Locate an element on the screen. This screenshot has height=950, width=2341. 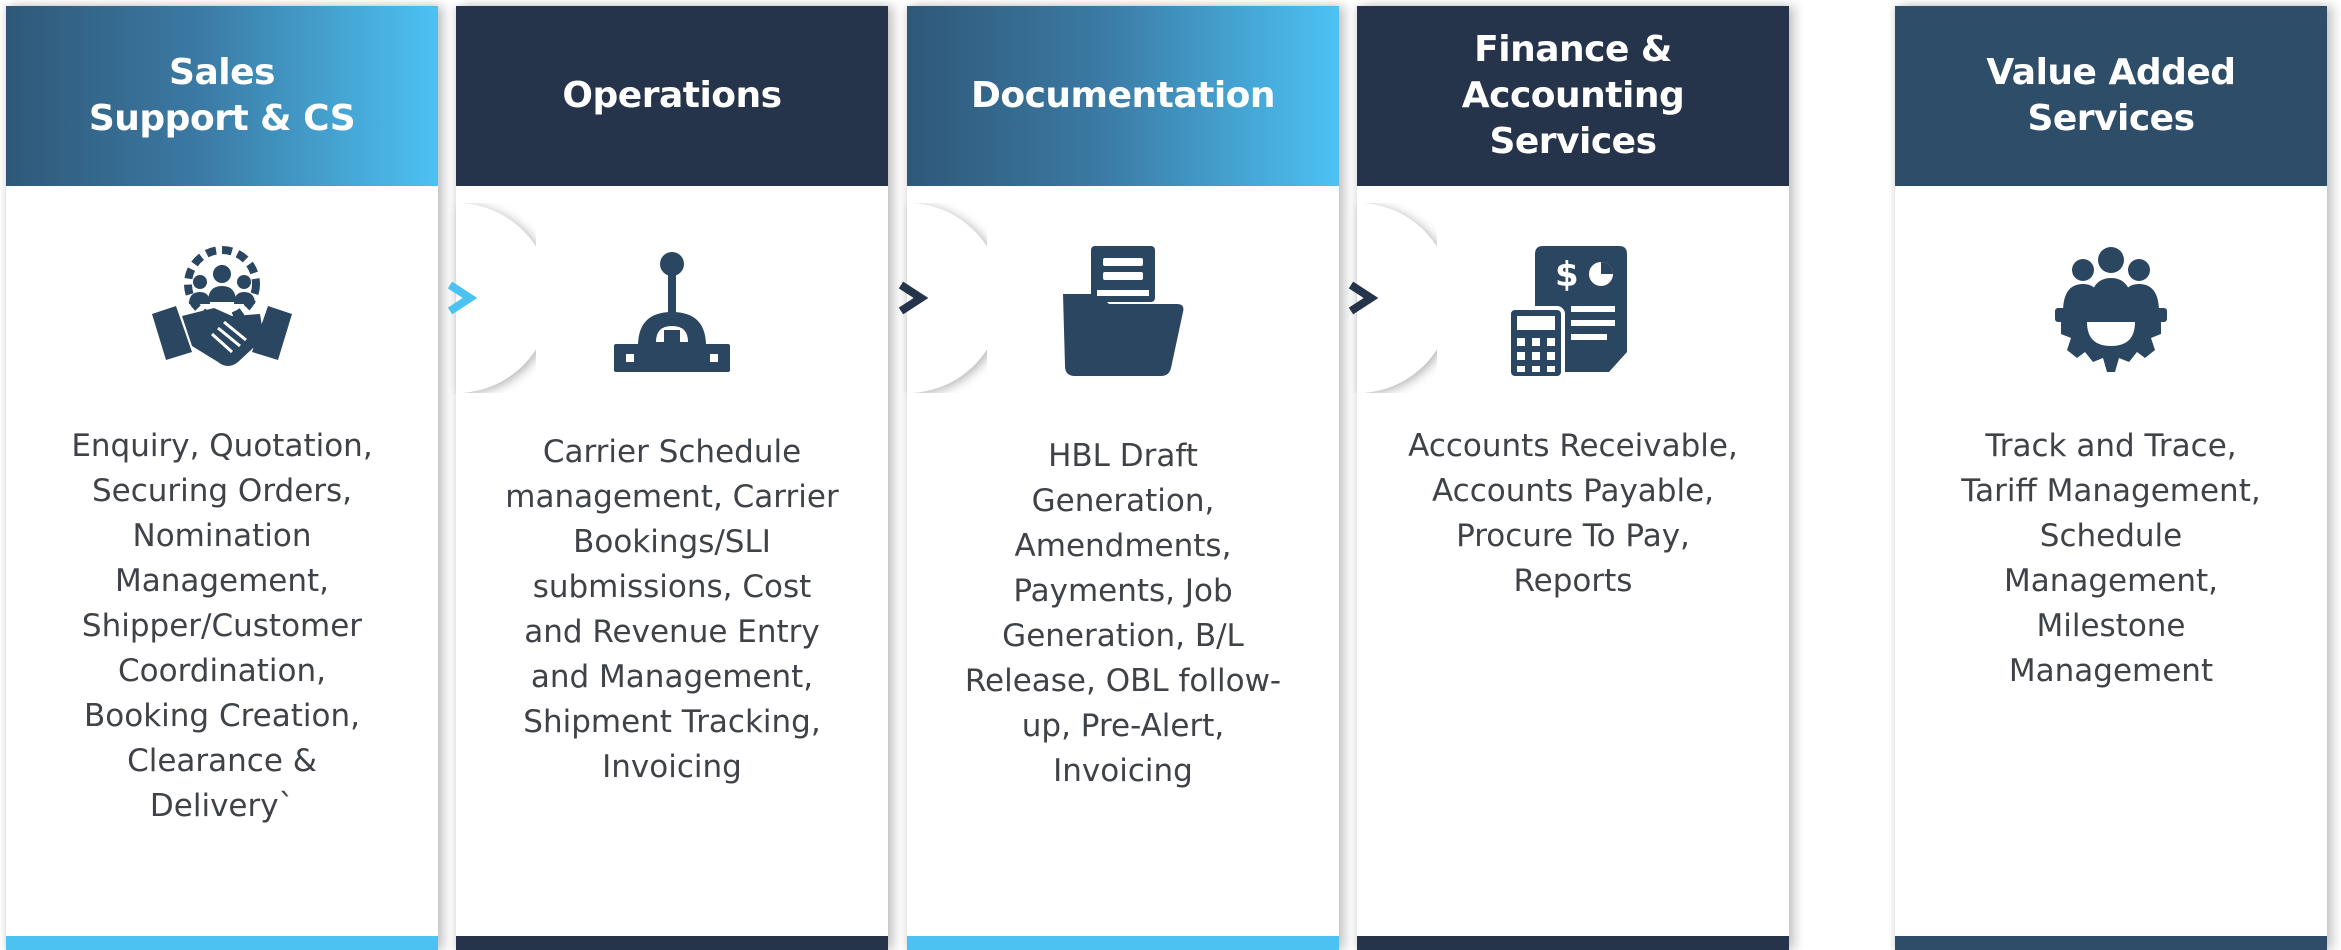
column-title: Documentation is located at coordinates (1123, 95).